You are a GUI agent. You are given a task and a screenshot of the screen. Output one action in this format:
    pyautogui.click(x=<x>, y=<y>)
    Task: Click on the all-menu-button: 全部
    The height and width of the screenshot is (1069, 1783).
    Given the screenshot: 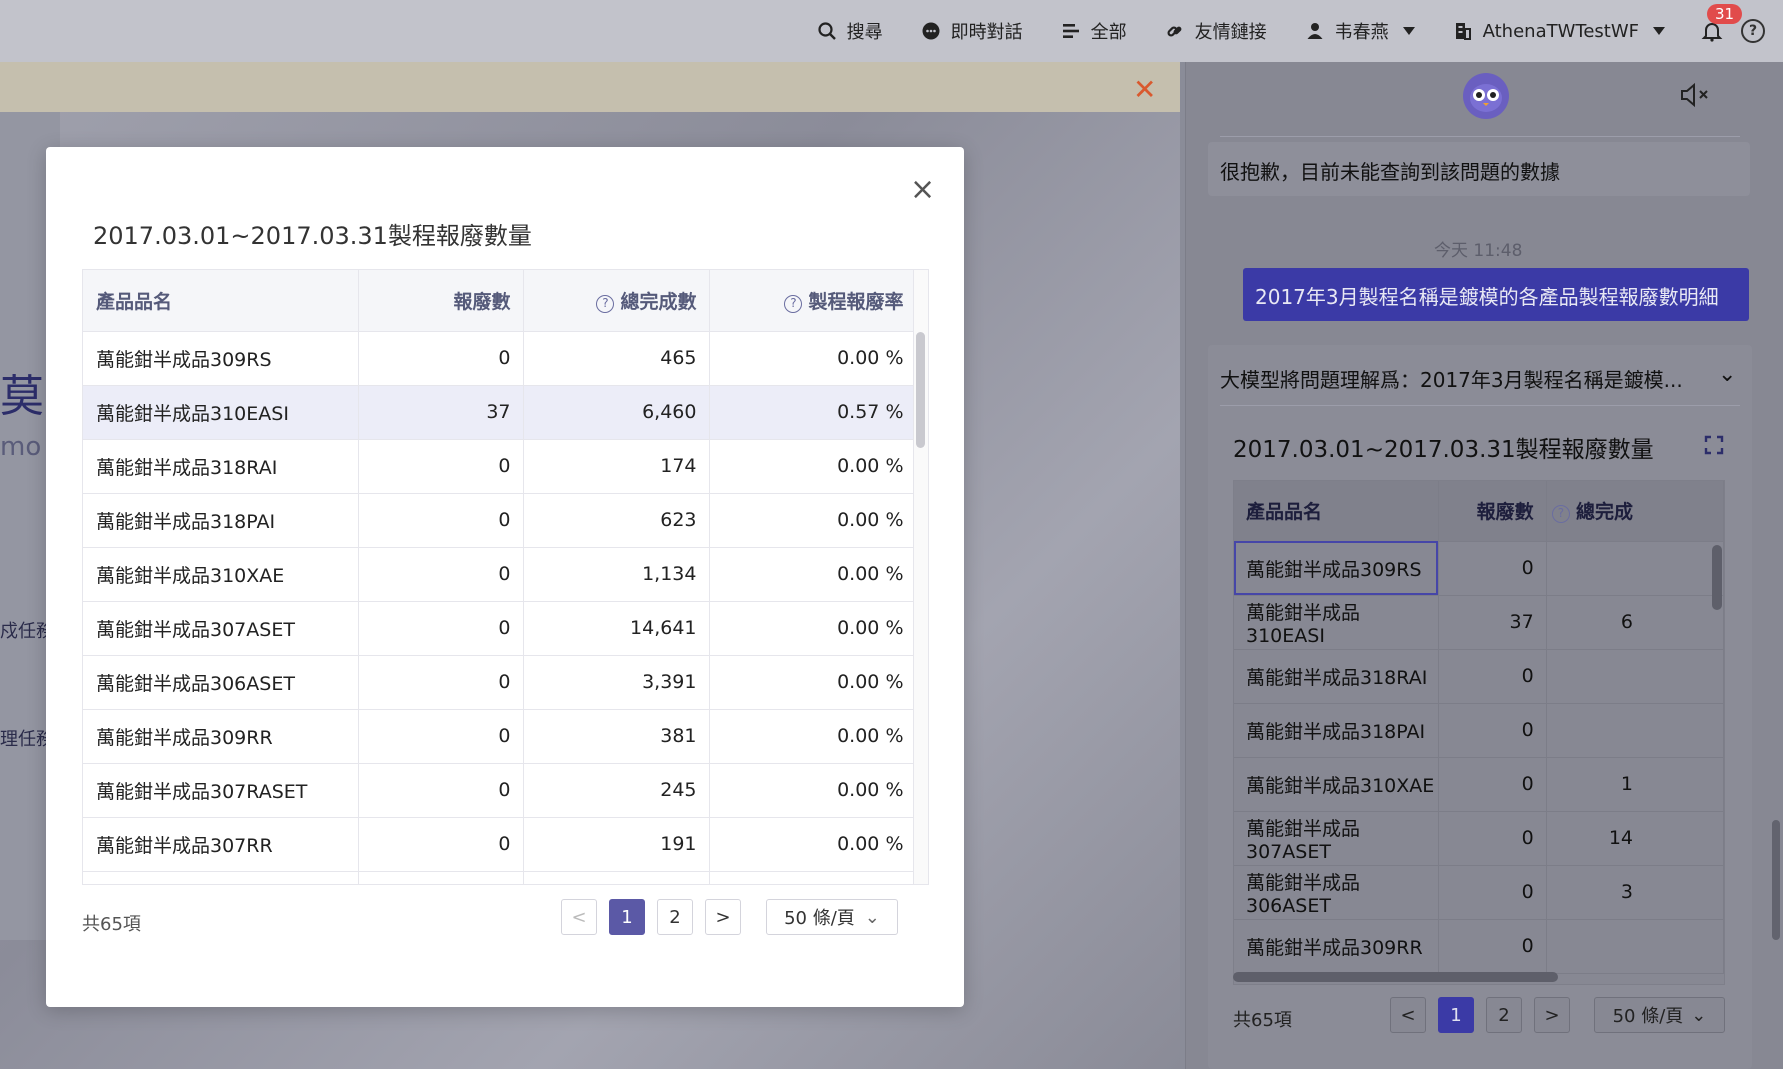 What is the action you would take?
    pyautogui.click(x=1094, y=31)
    